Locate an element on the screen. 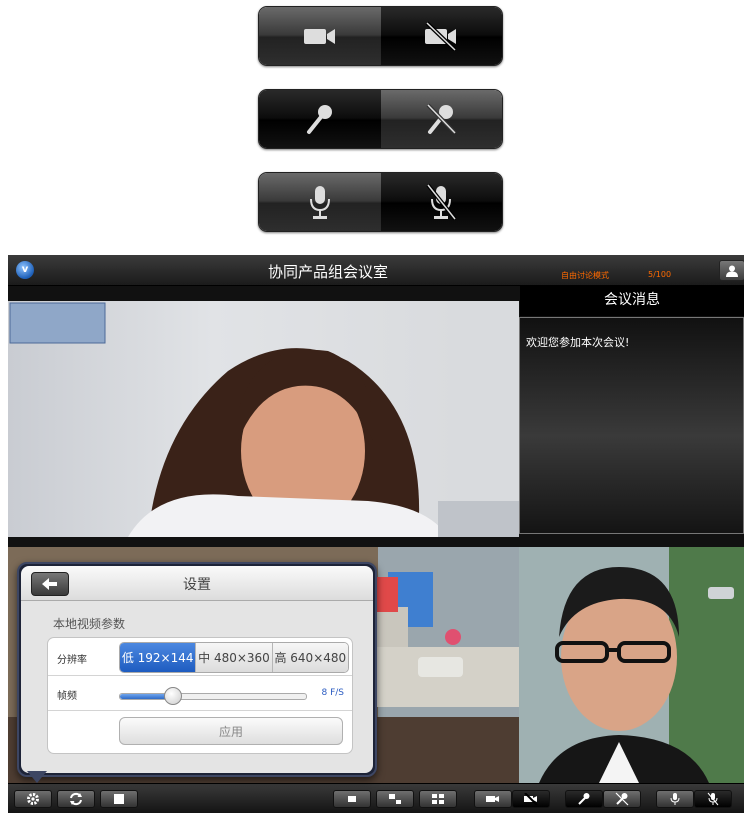 This screenshot has height=813, width=744. mic-off-toolbar-button is located at coordinates (622, 799).